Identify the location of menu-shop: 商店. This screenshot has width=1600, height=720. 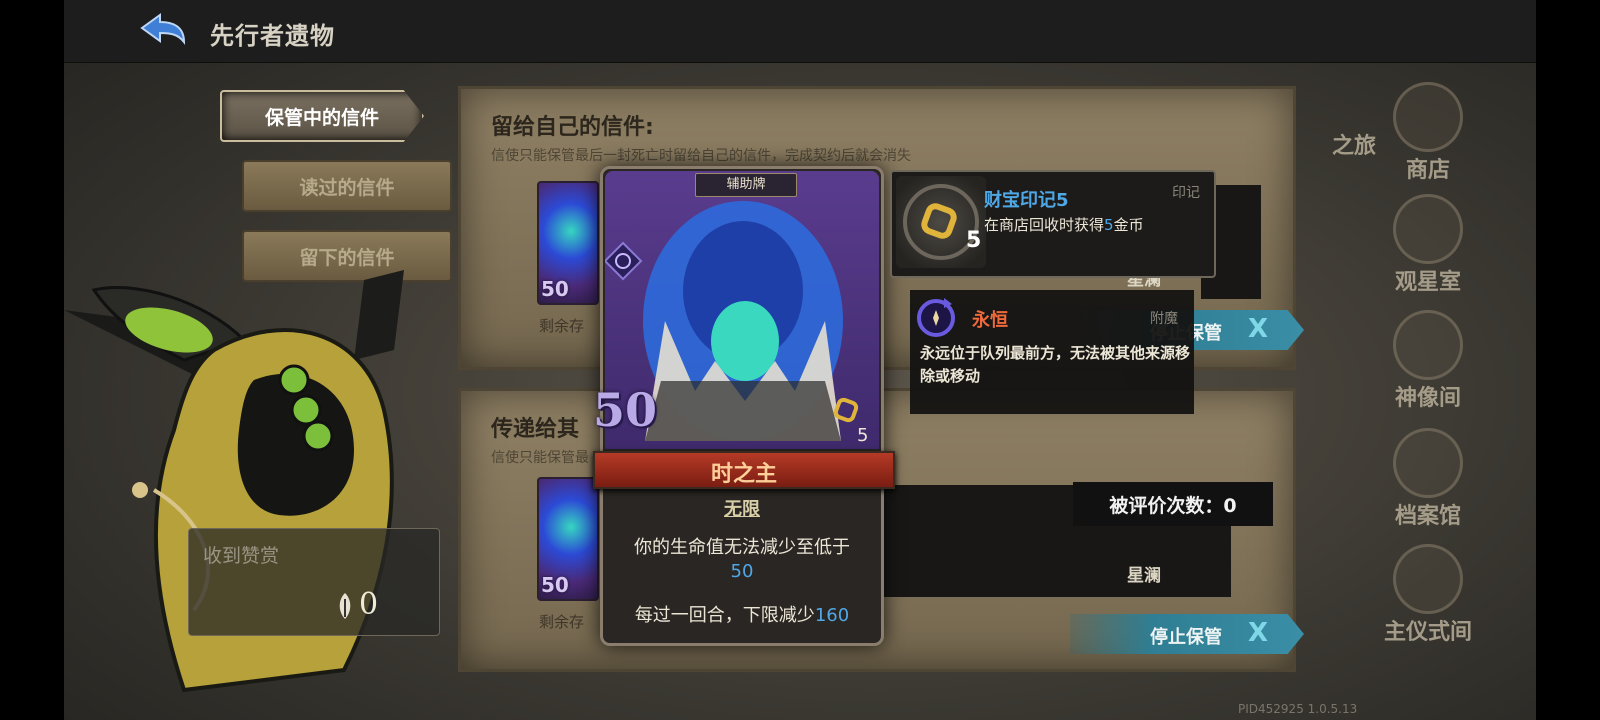
(1428, 133).